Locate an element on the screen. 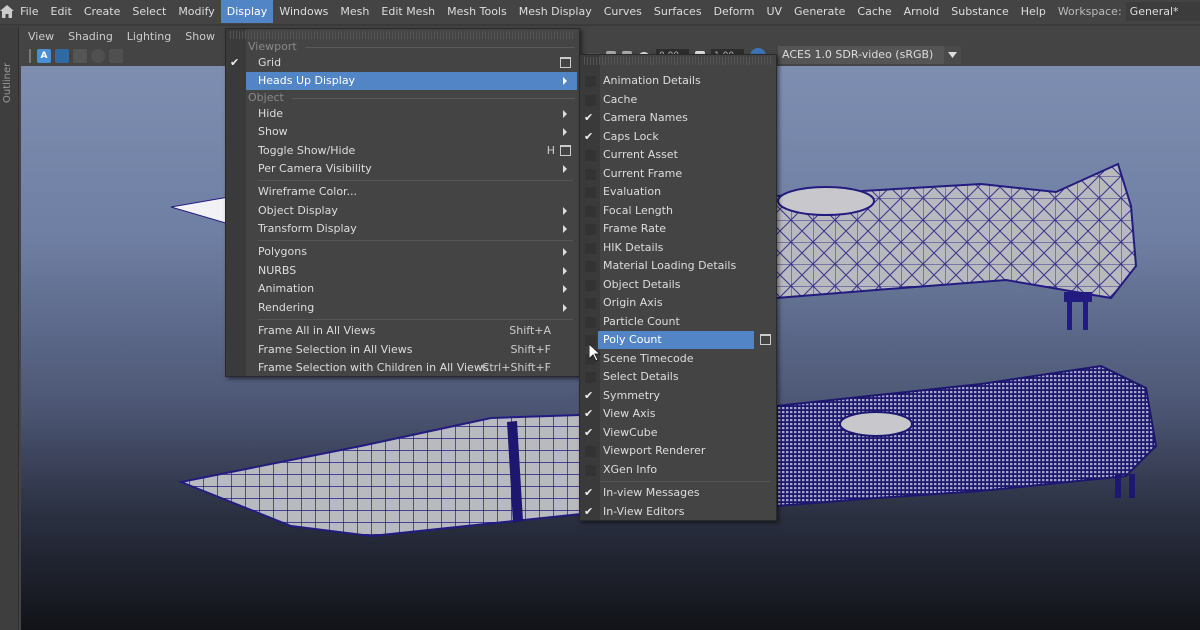  hud-item-hik-details: HIK Details is located at coordinates (676, 248).